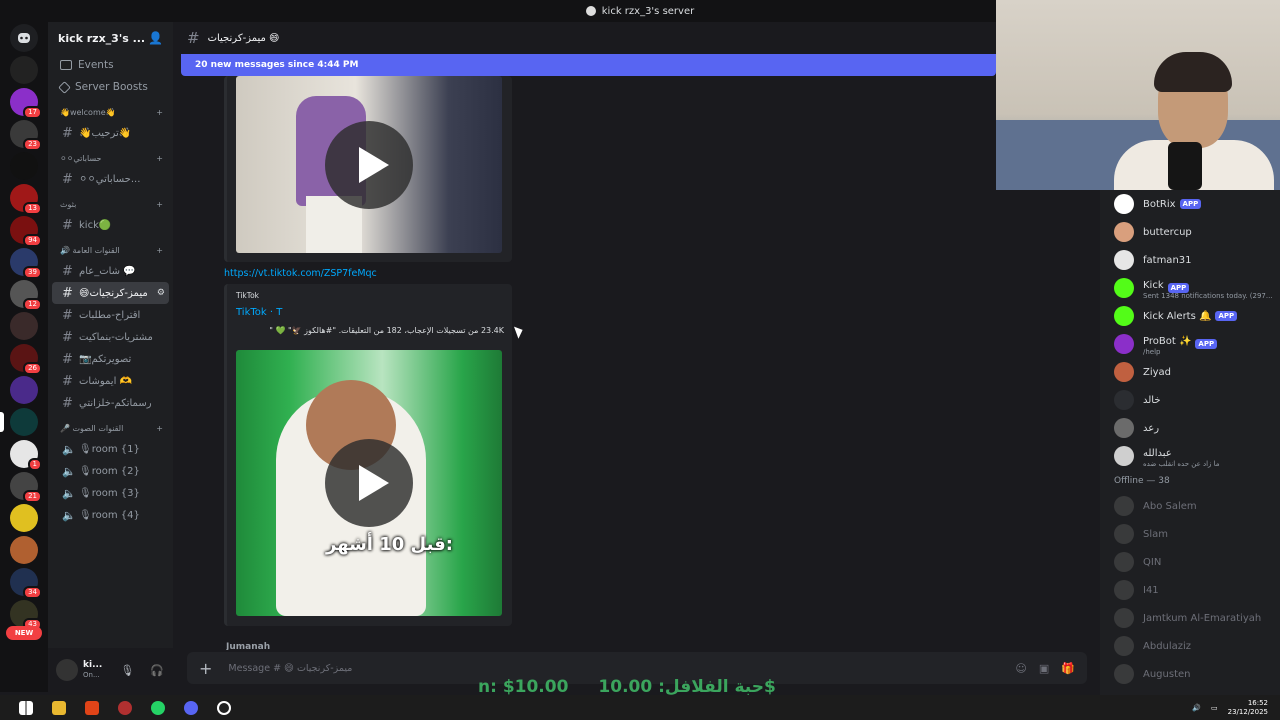 The image size is (1280, 720). I want to click on server-icon: 13, so click(26, 199).